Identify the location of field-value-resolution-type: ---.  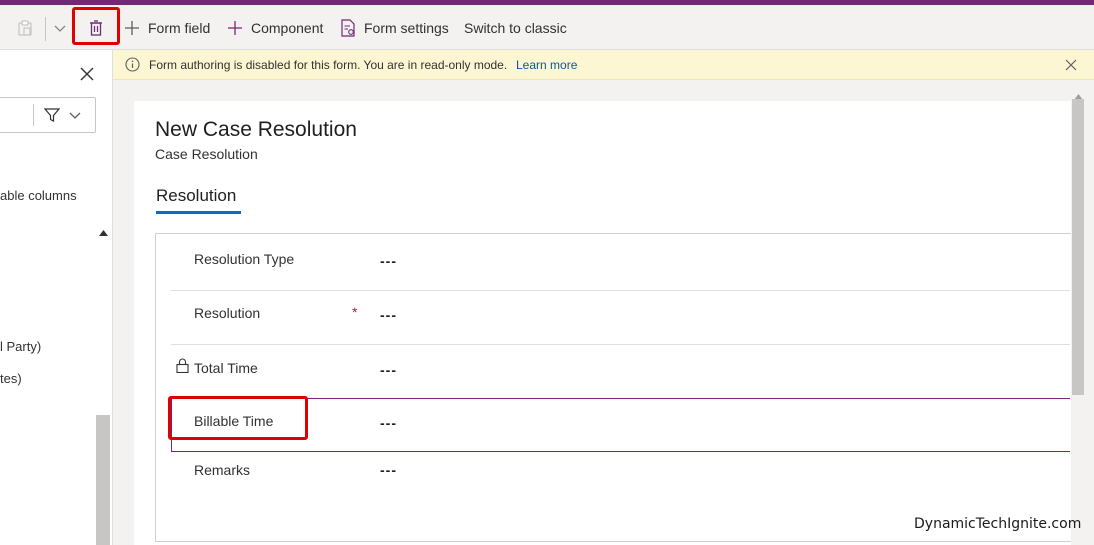
(388, 261).